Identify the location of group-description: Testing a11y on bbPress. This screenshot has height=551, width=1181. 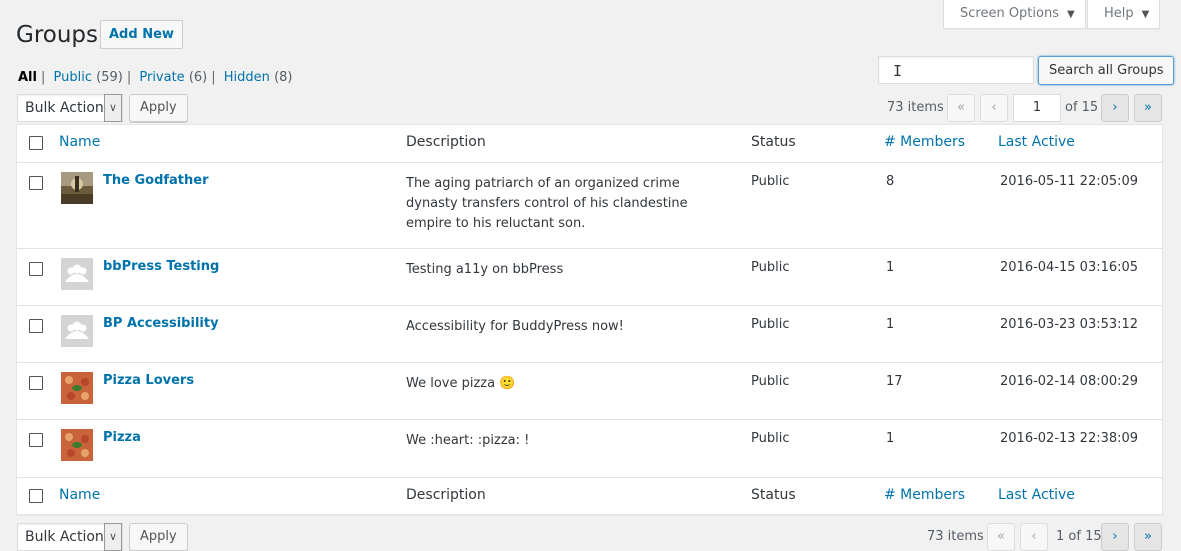
(485, 269).